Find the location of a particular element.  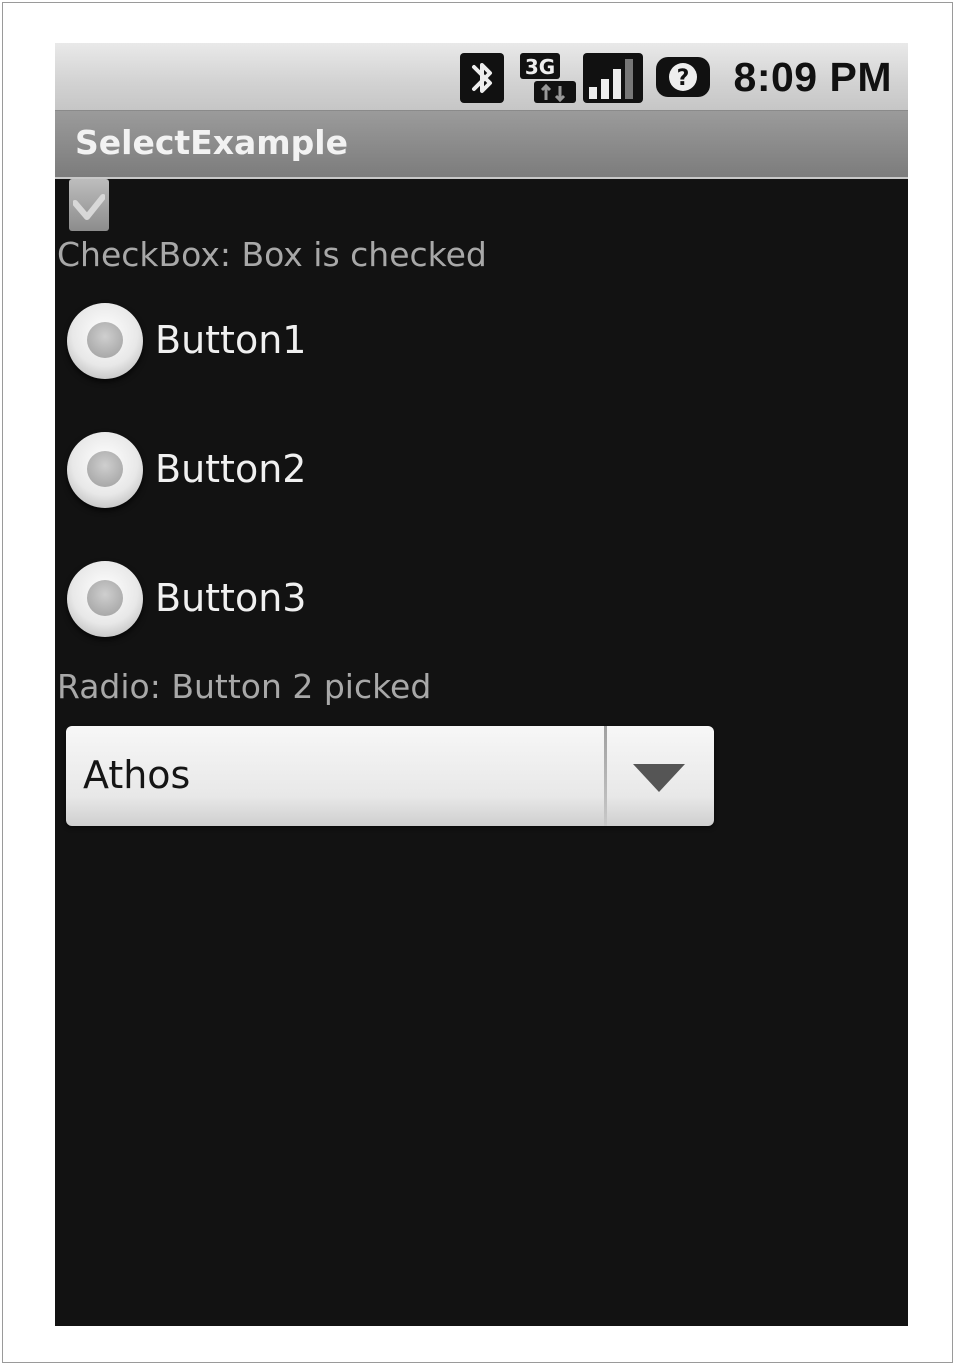

bluetooth-icon is located at coordinates (482, 78).